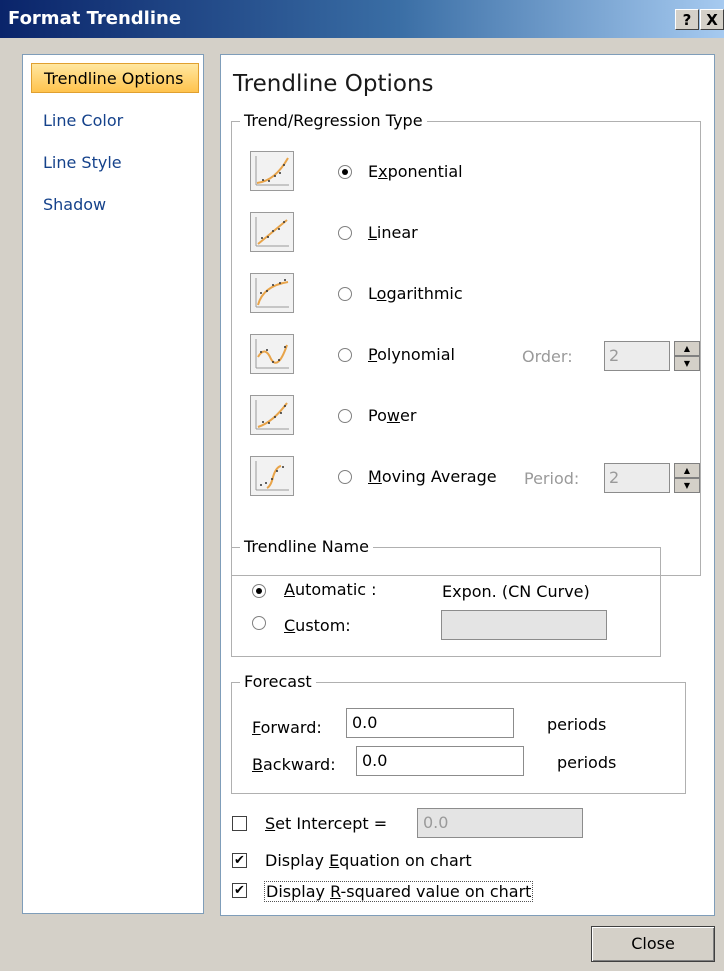 This screenshot has height=971, width=724. I want to click on linear-trend-icon, so click(272, 232).